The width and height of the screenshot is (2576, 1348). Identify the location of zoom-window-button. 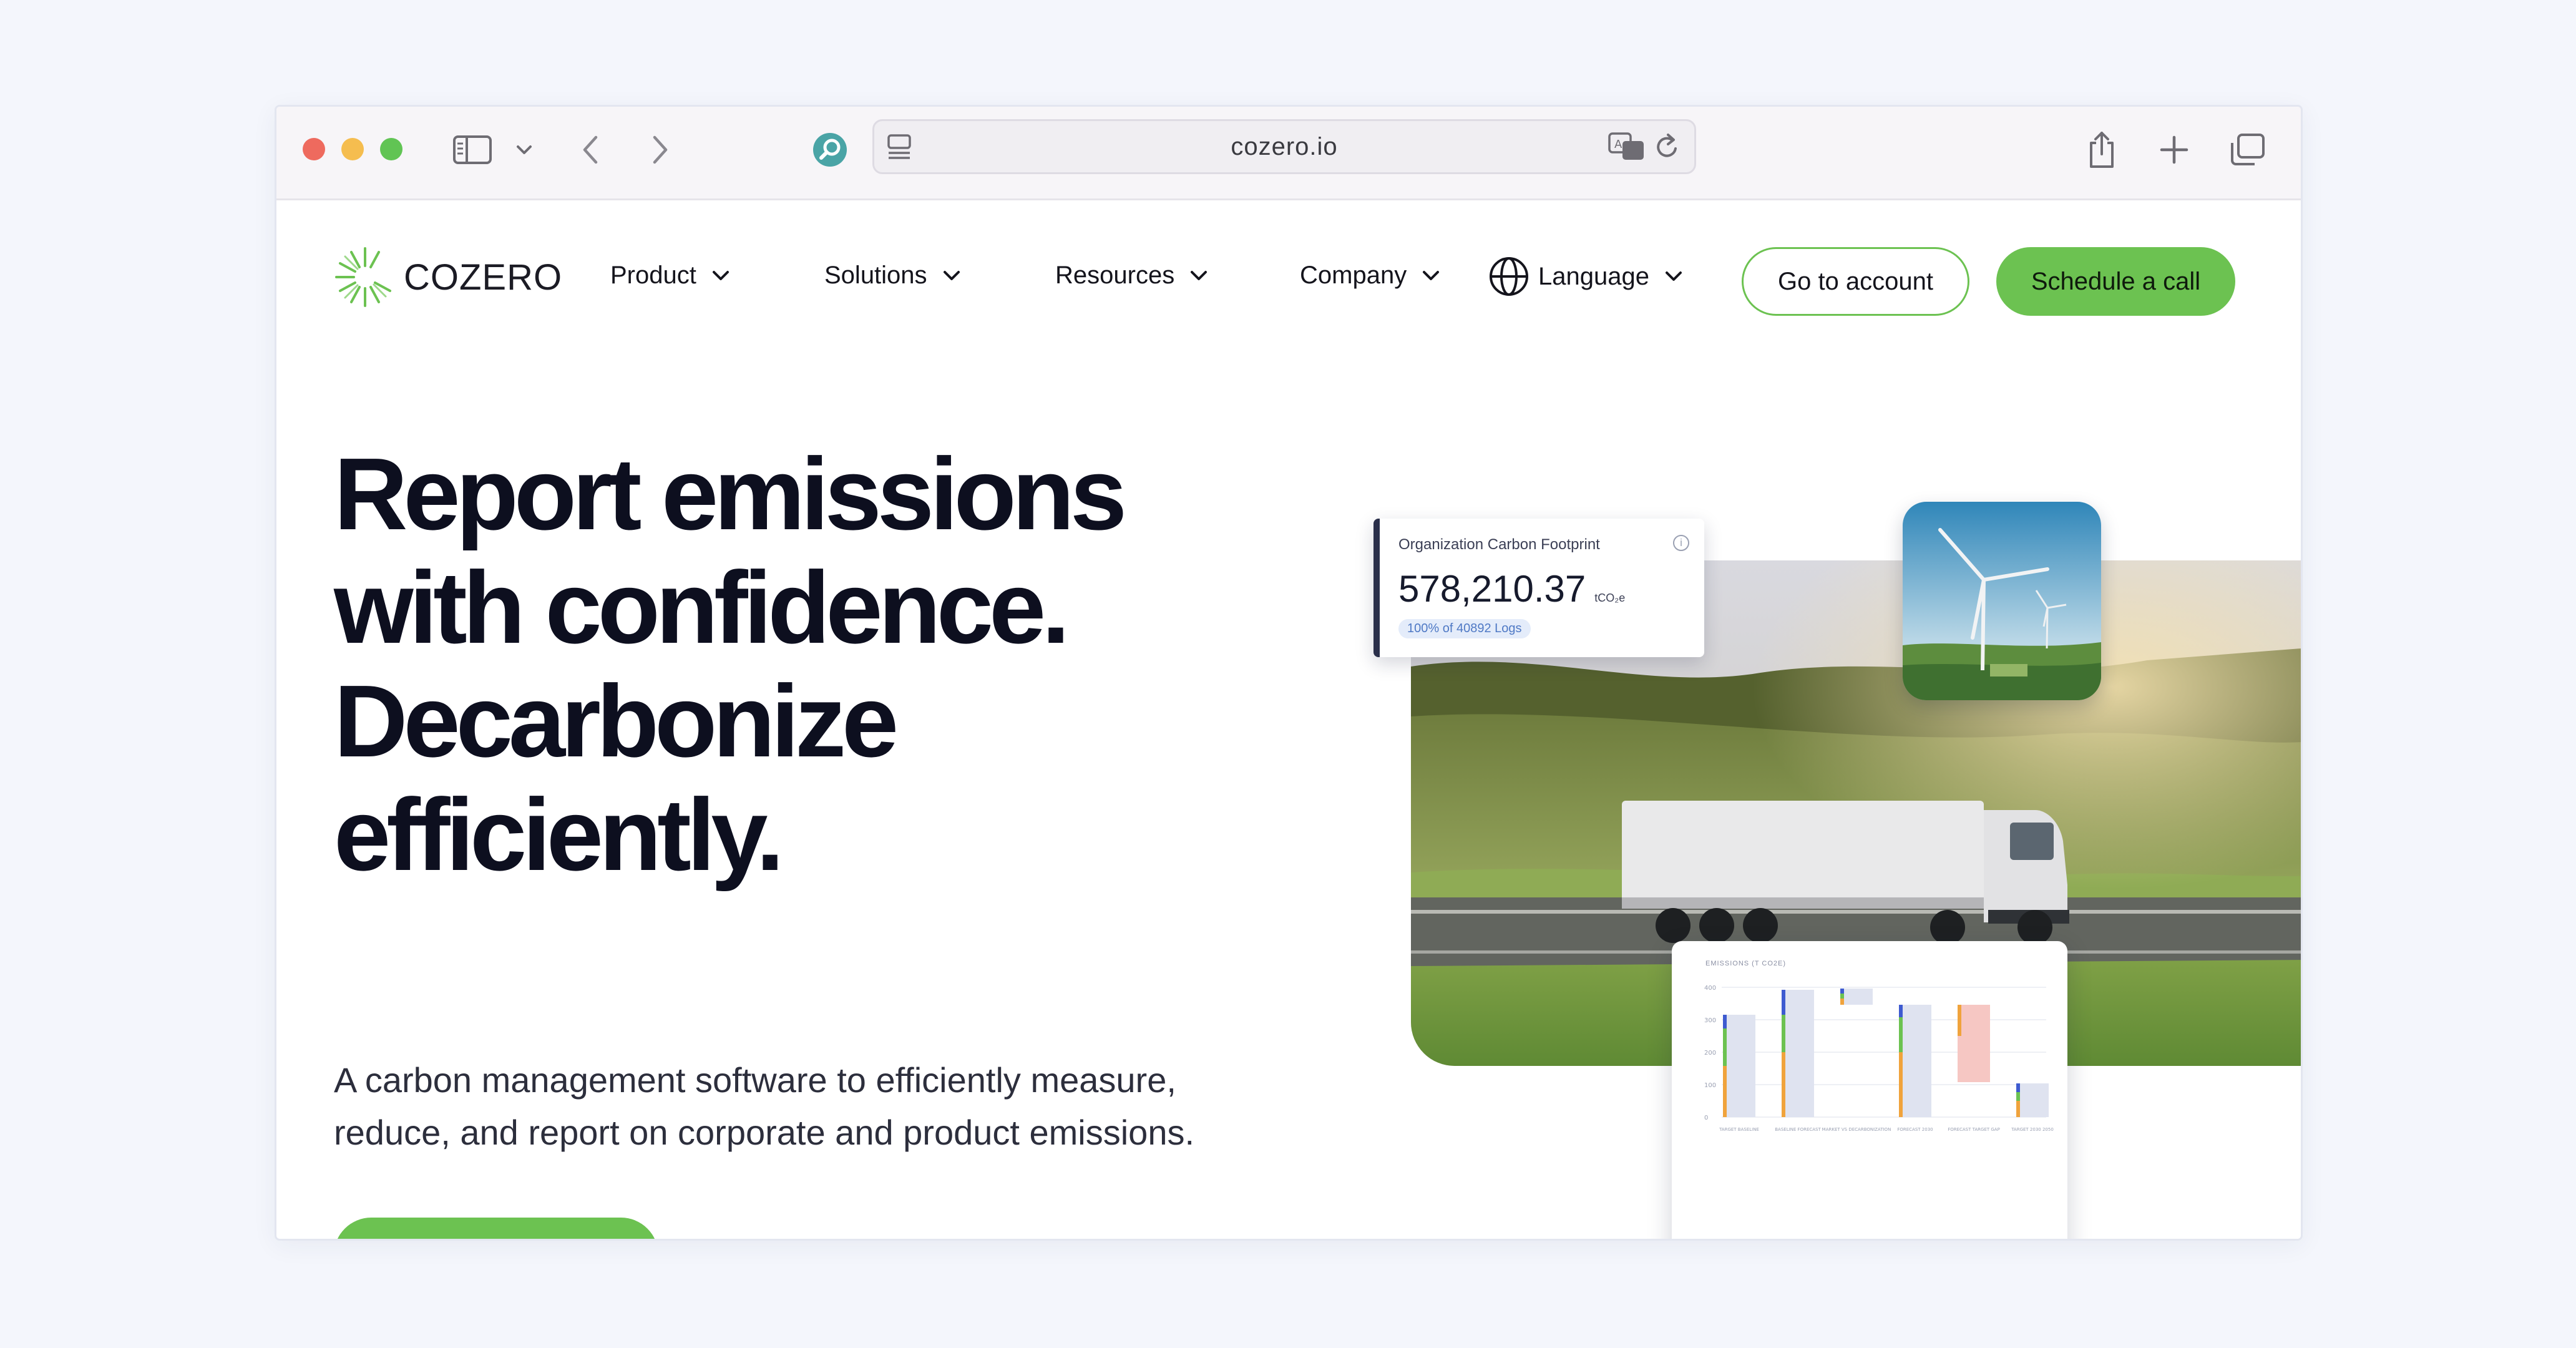
(391, 149).